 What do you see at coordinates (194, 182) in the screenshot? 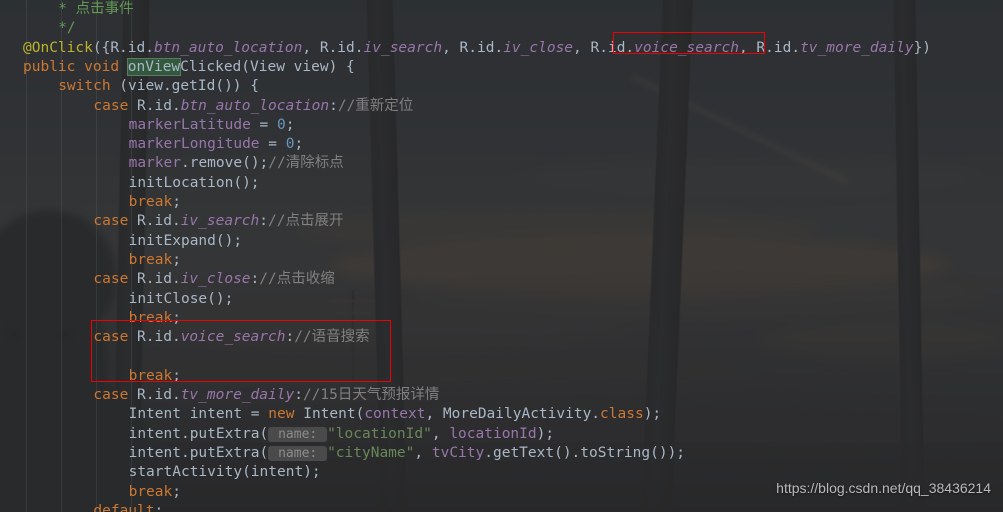
I see `code-token: initLocation();` at bounding box center [194, 182].